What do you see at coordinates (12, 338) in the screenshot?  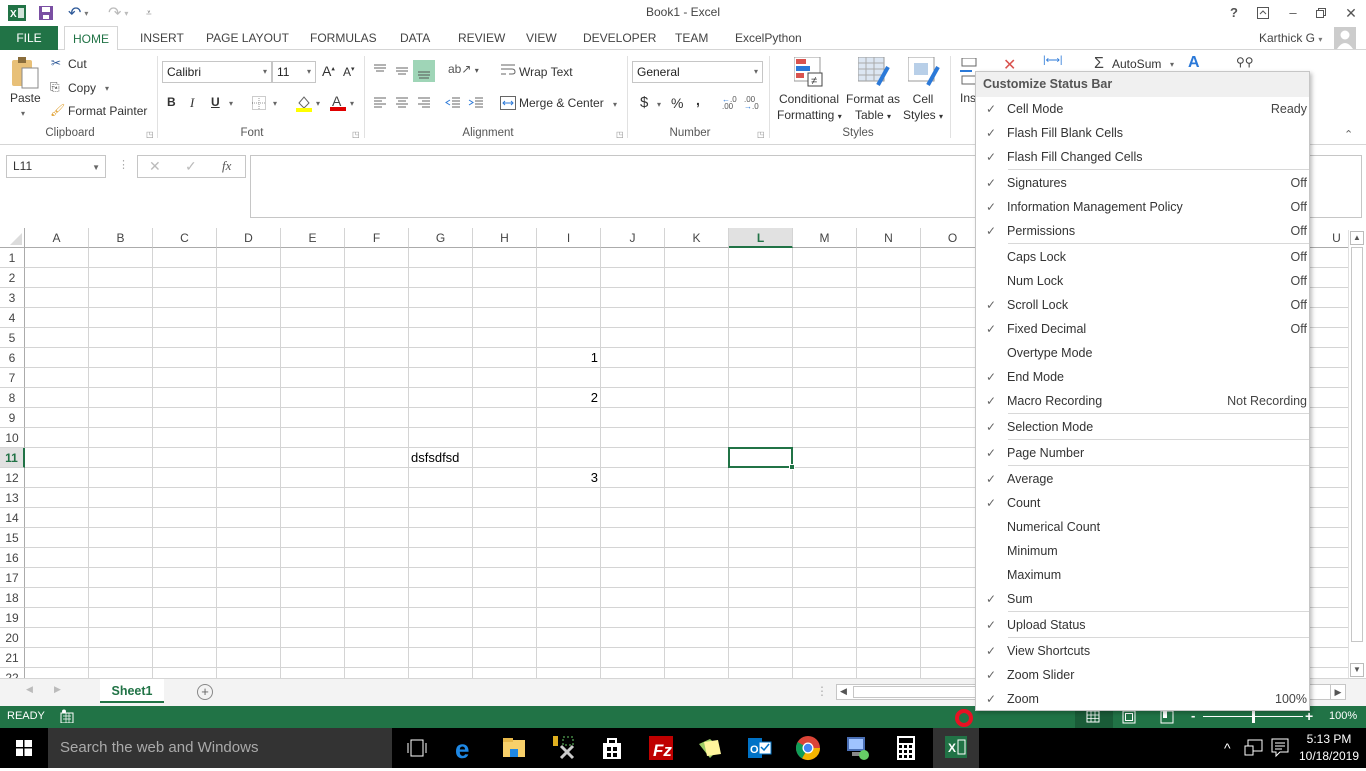 I see `row-header-5: 5` at bounding box center [12, 338].